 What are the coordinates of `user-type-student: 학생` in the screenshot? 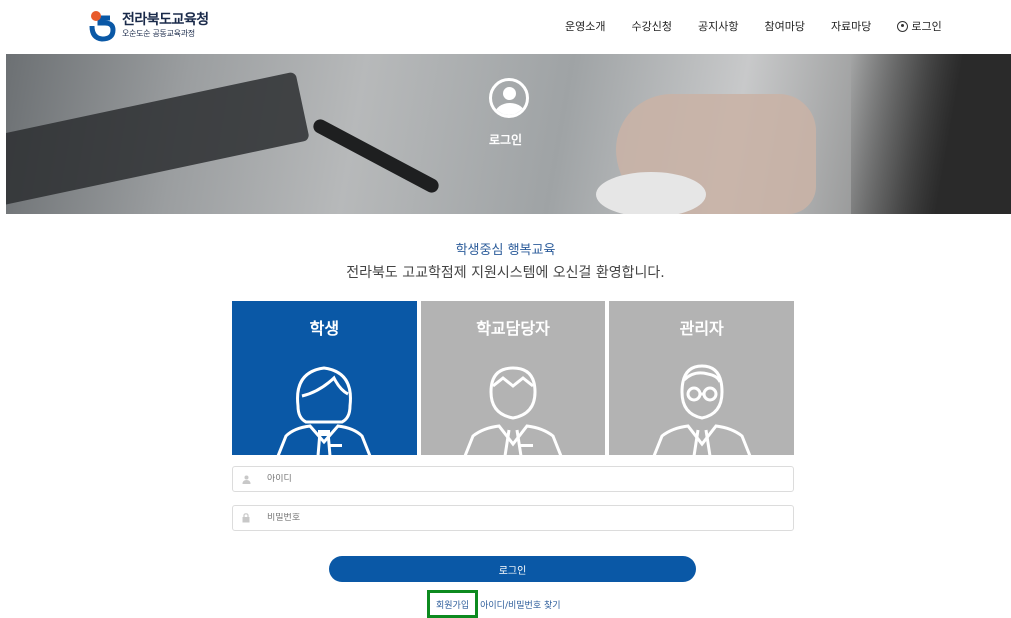 It's located at (324, 378).